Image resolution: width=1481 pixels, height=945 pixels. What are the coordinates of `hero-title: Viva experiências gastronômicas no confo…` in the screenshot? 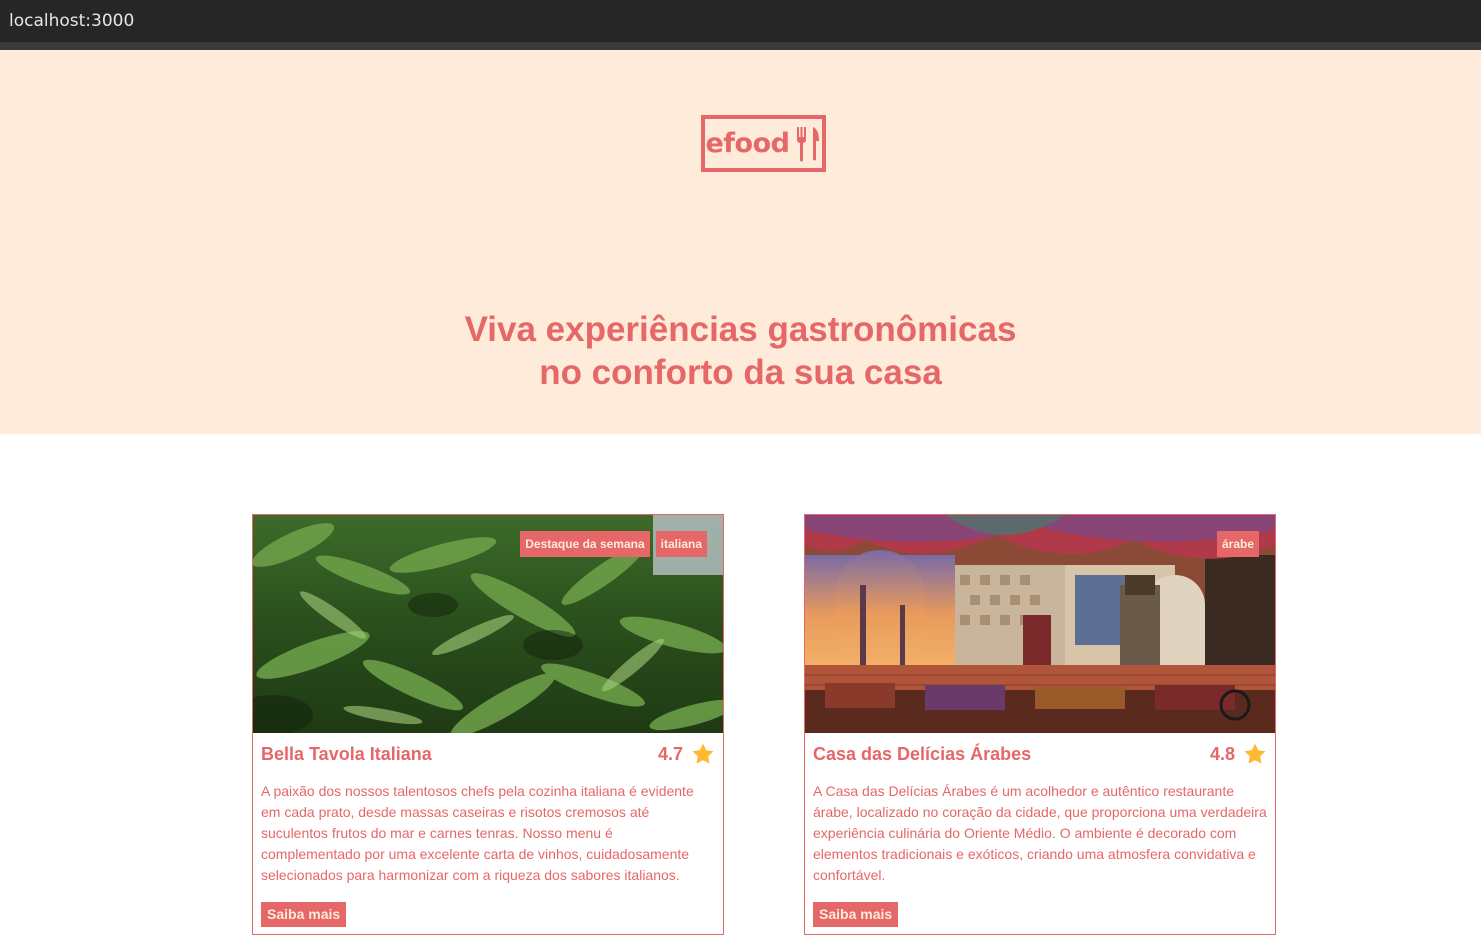 It's located at (740, 351).